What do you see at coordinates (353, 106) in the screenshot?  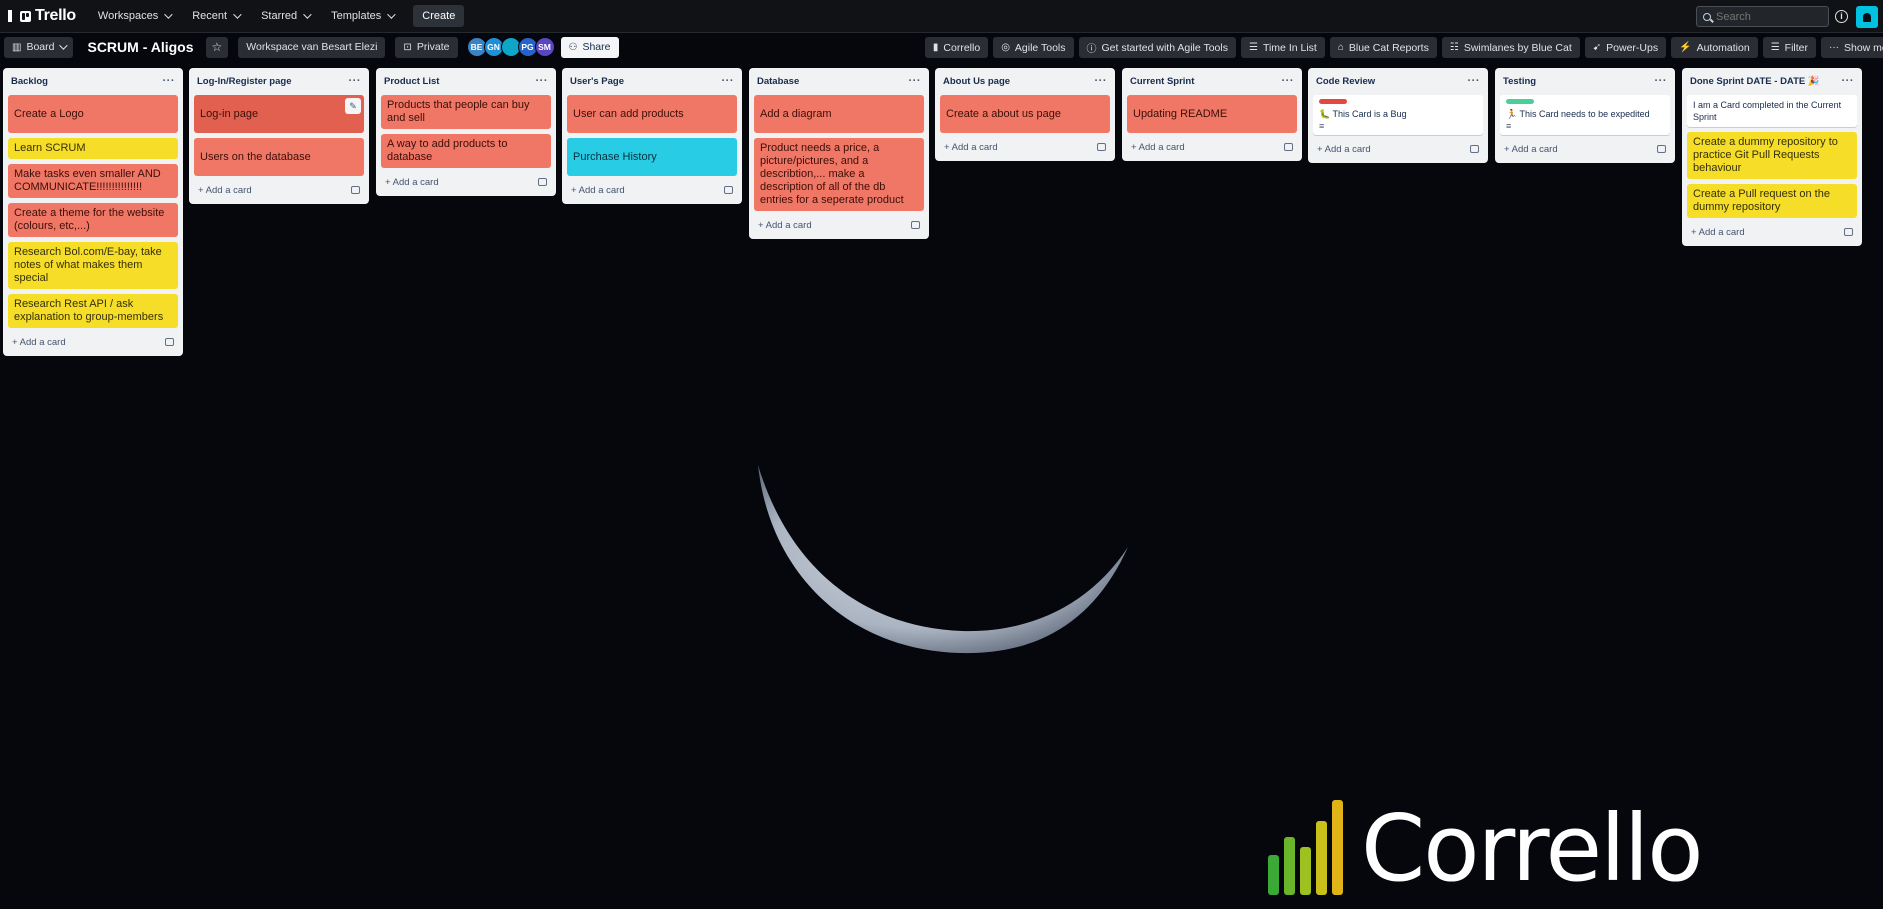 I see `edit-card-icon: ✎` at bounding box center [353, 106].